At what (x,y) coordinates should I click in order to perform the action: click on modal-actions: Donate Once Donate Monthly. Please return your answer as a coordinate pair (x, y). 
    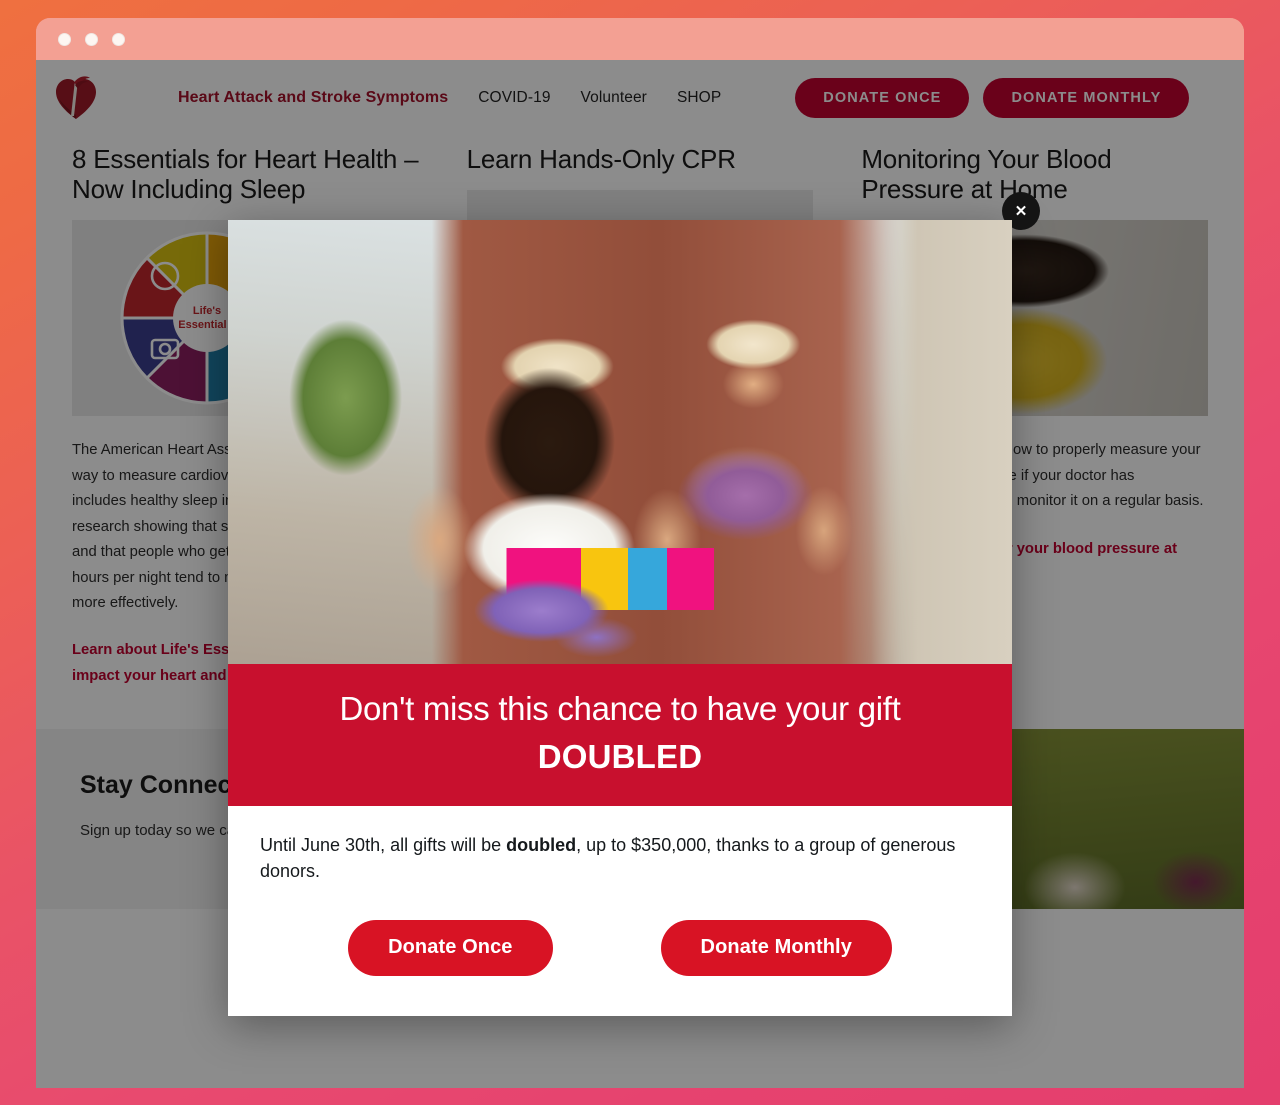
    Looking at the image, I should click on (620, 959).